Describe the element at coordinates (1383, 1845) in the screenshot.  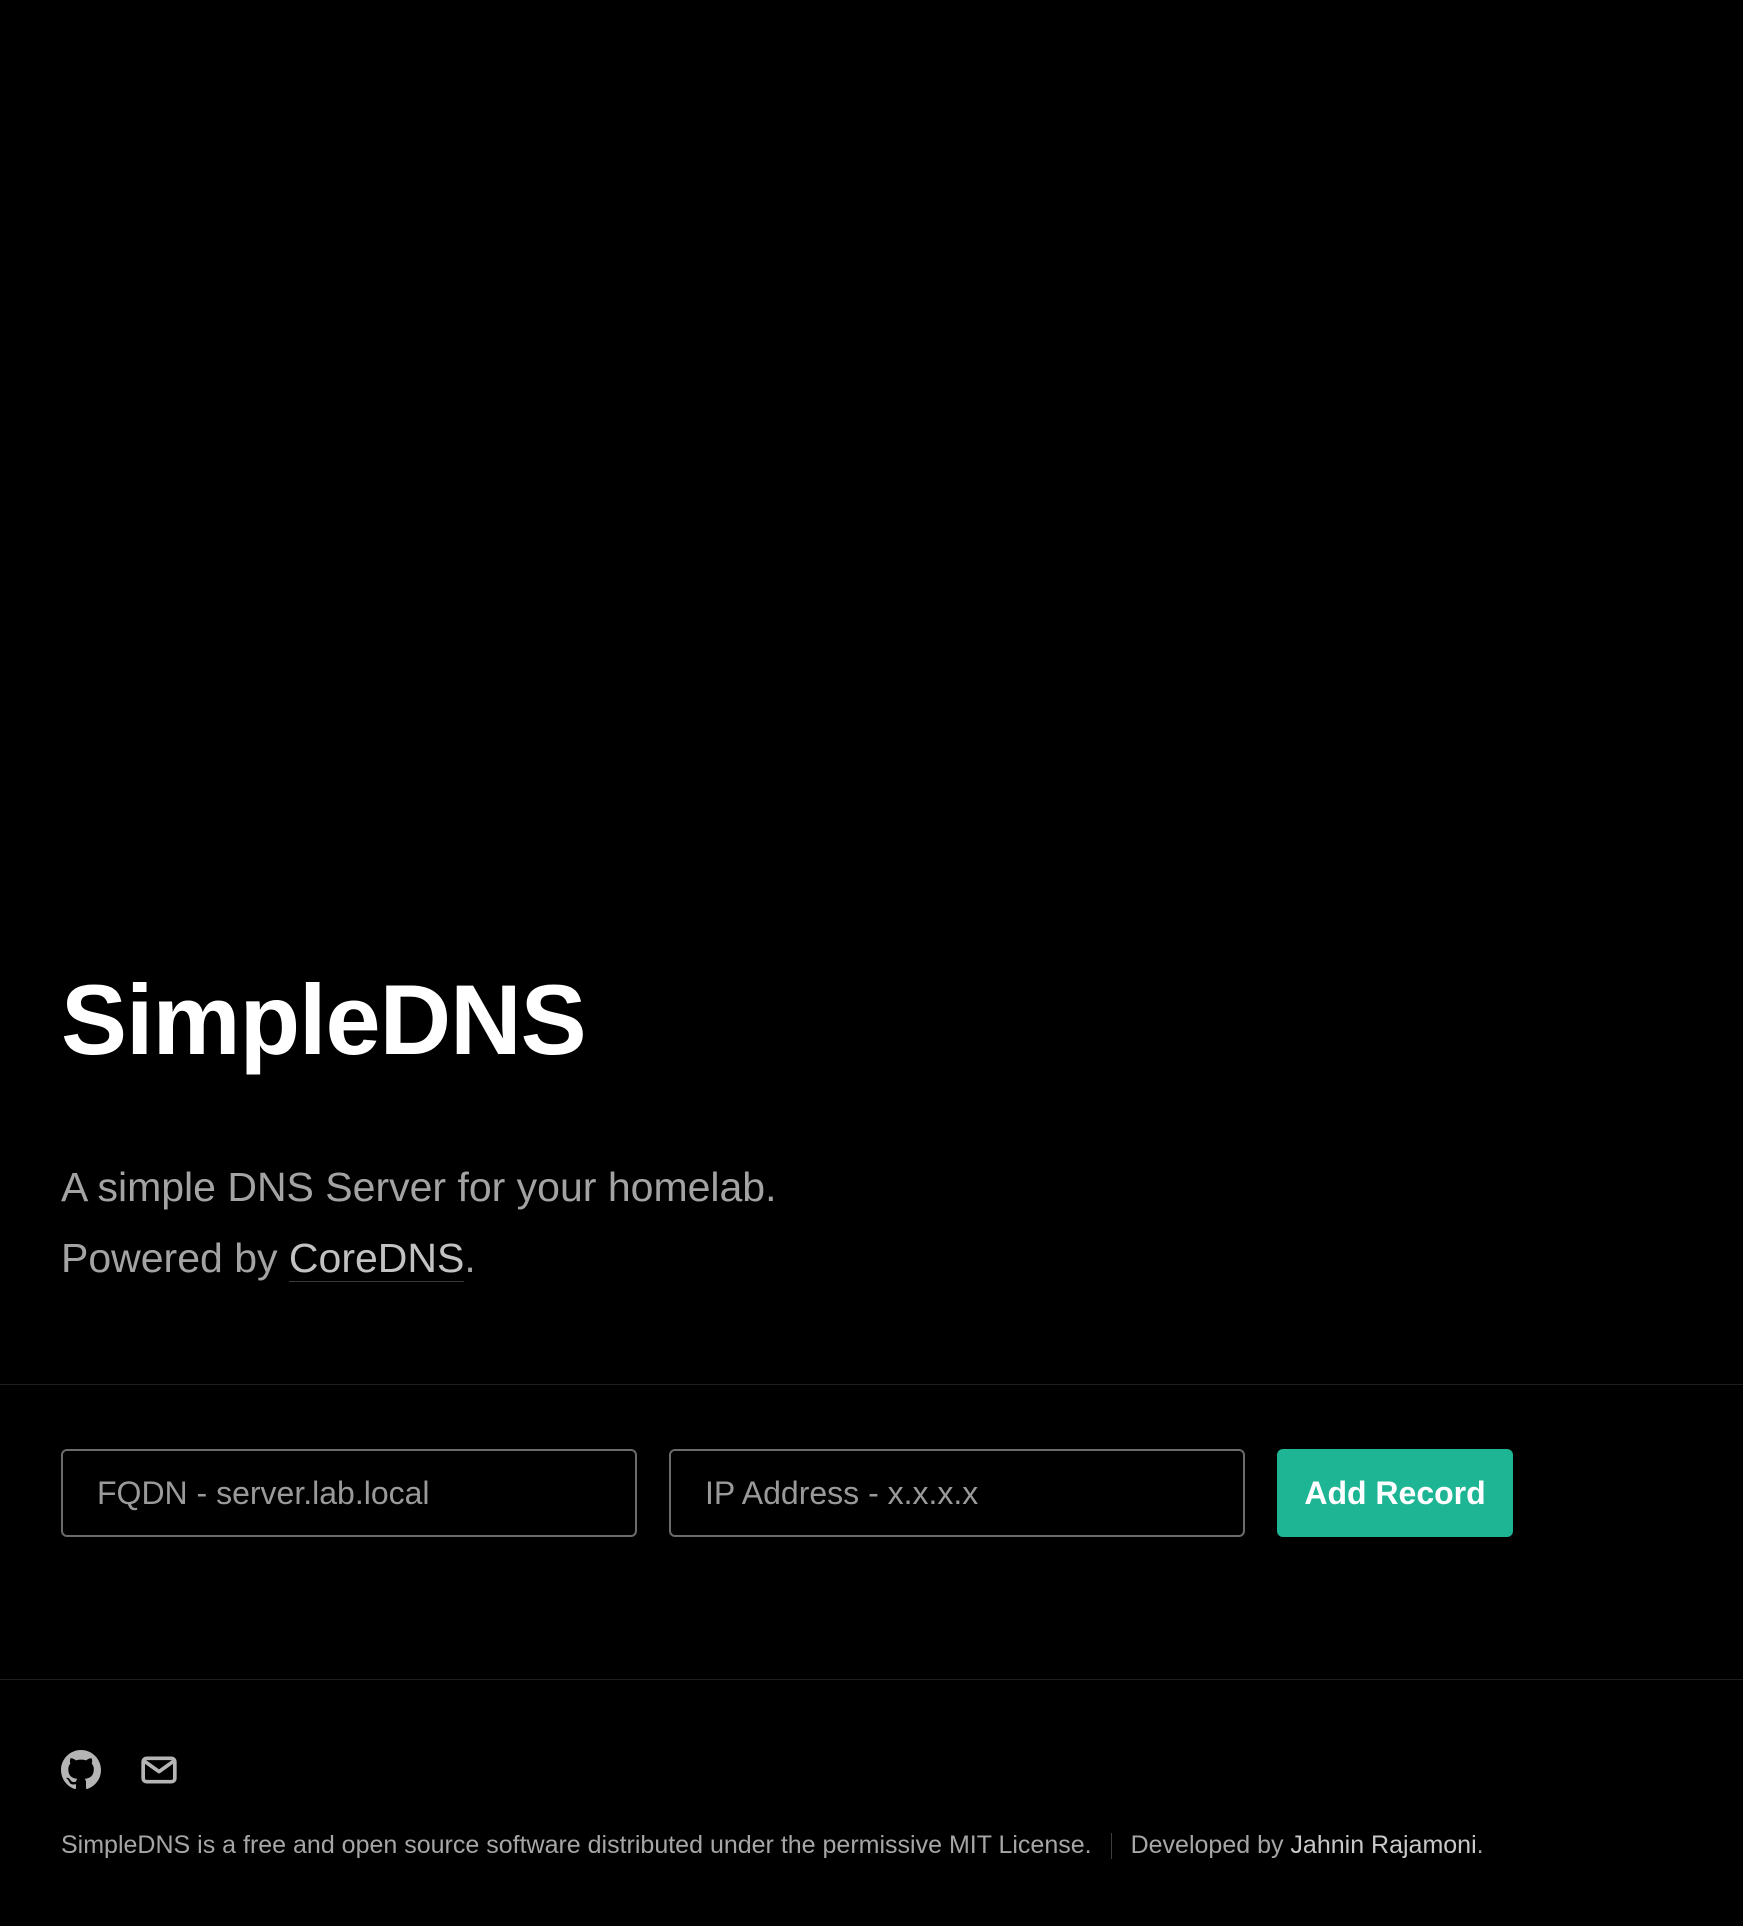
I see `developer-link: Jahnin Rajamoni` at that location.